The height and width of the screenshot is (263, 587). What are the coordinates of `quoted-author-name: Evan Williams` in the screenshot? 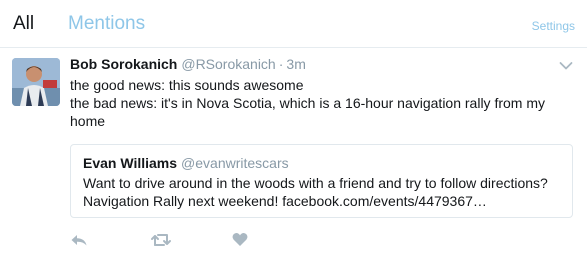 It's located at (130, 163).